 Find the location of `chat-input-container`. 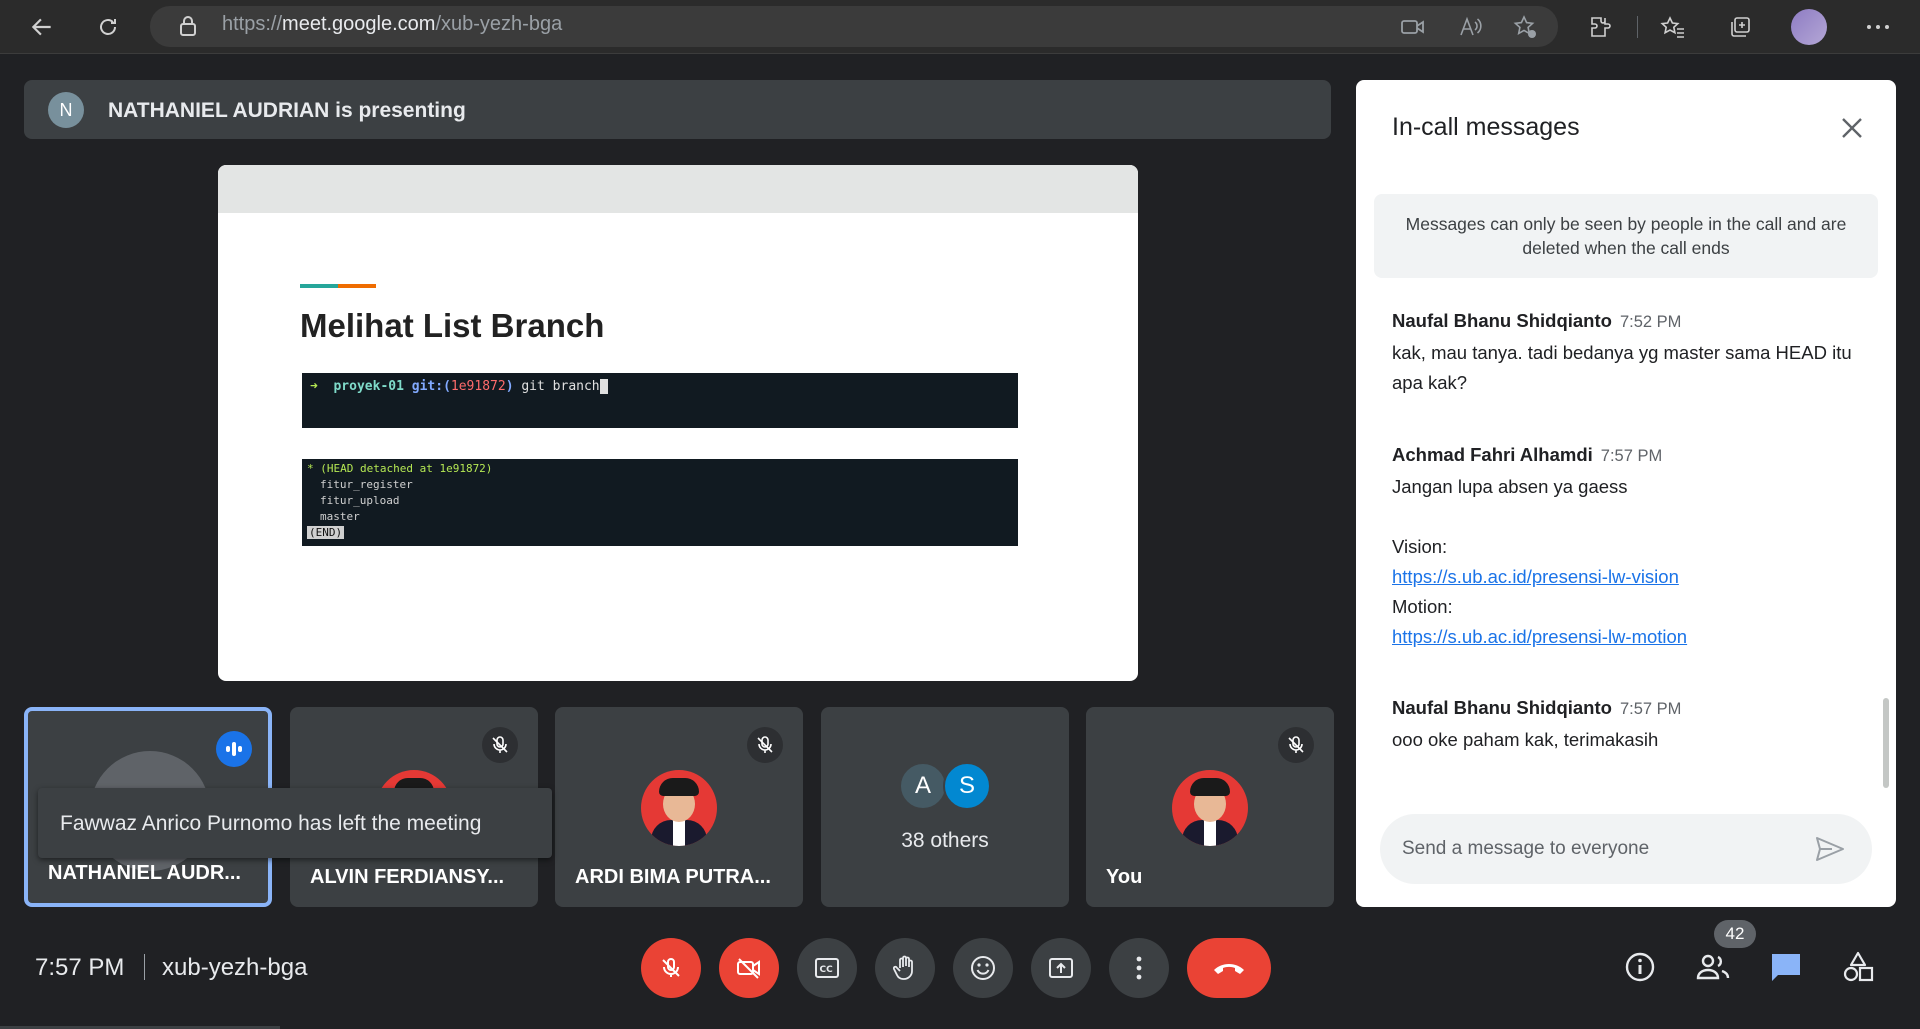

chat-input-container is located at coordinates (1626, 849).